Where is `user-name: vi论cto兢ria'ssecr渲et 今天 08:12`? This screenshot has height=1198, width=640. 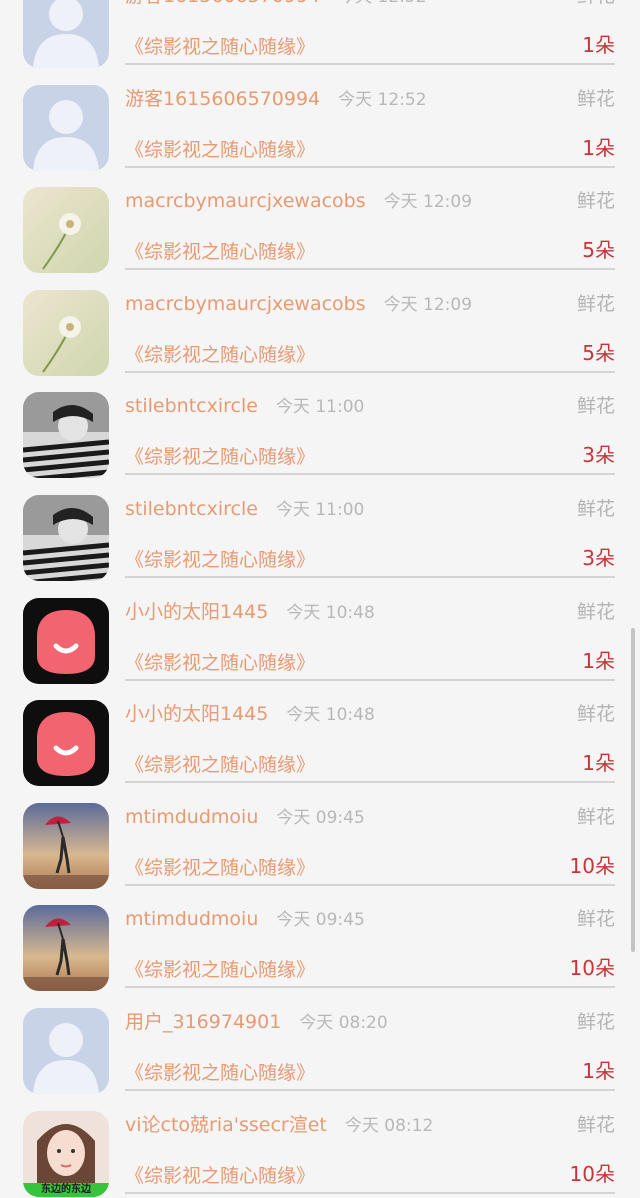 user-name: vi论cto兢ria'ssecr渲et 今天 08:12 is located at coordinates (279, 1125).